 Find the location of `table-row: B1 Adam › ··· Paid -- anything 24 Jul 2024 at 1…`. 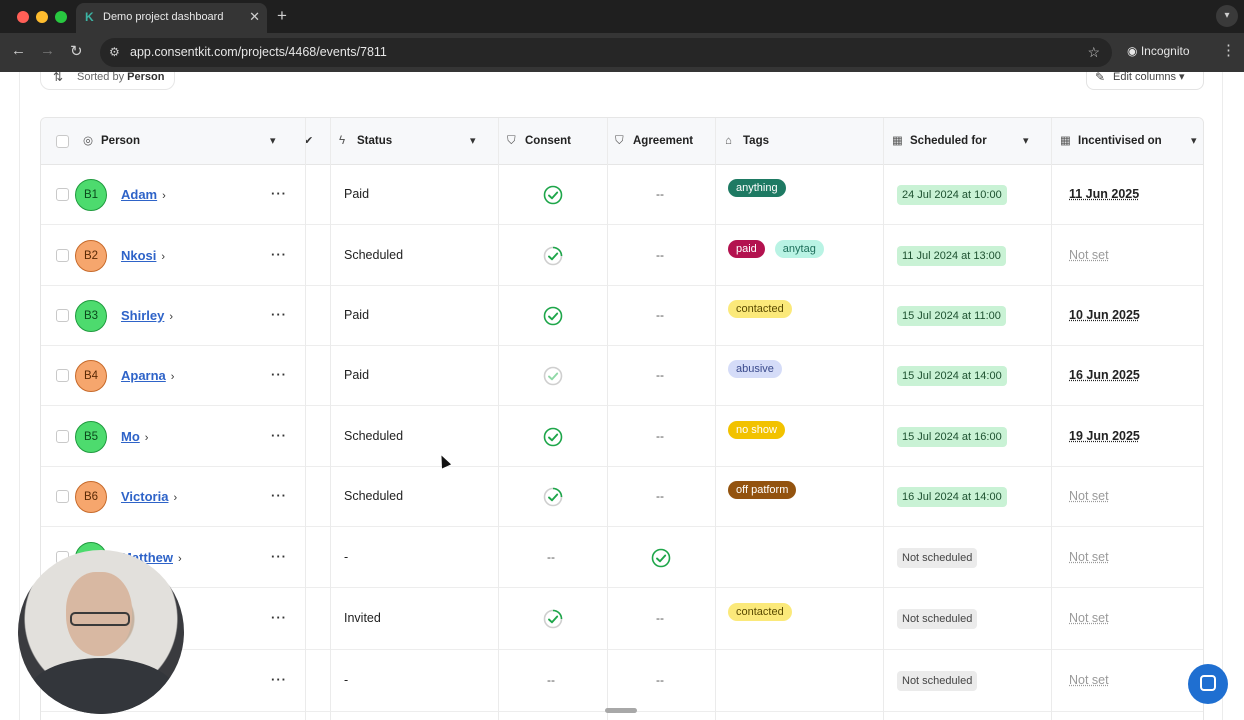

table-row: B1 Adam › ··· Paid -- anything 24 Jul 2024 at 1… is located at coordinates (622, 195).